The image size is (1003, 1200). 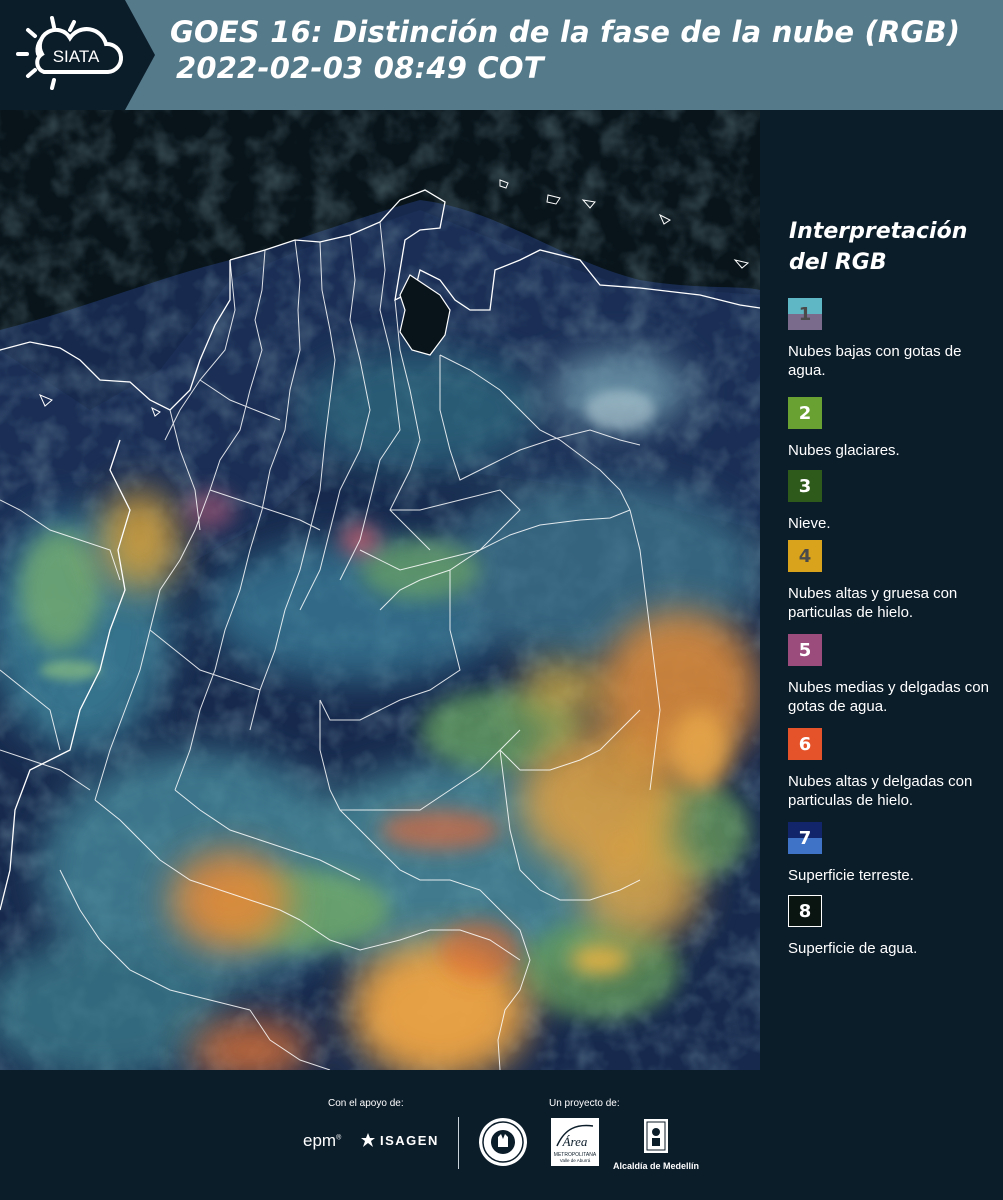 What do you see at coordinates (844, 450) in the screenshot?
I see `legend-label-2: Nubes glaciares.` at bounding box center [844, 450].